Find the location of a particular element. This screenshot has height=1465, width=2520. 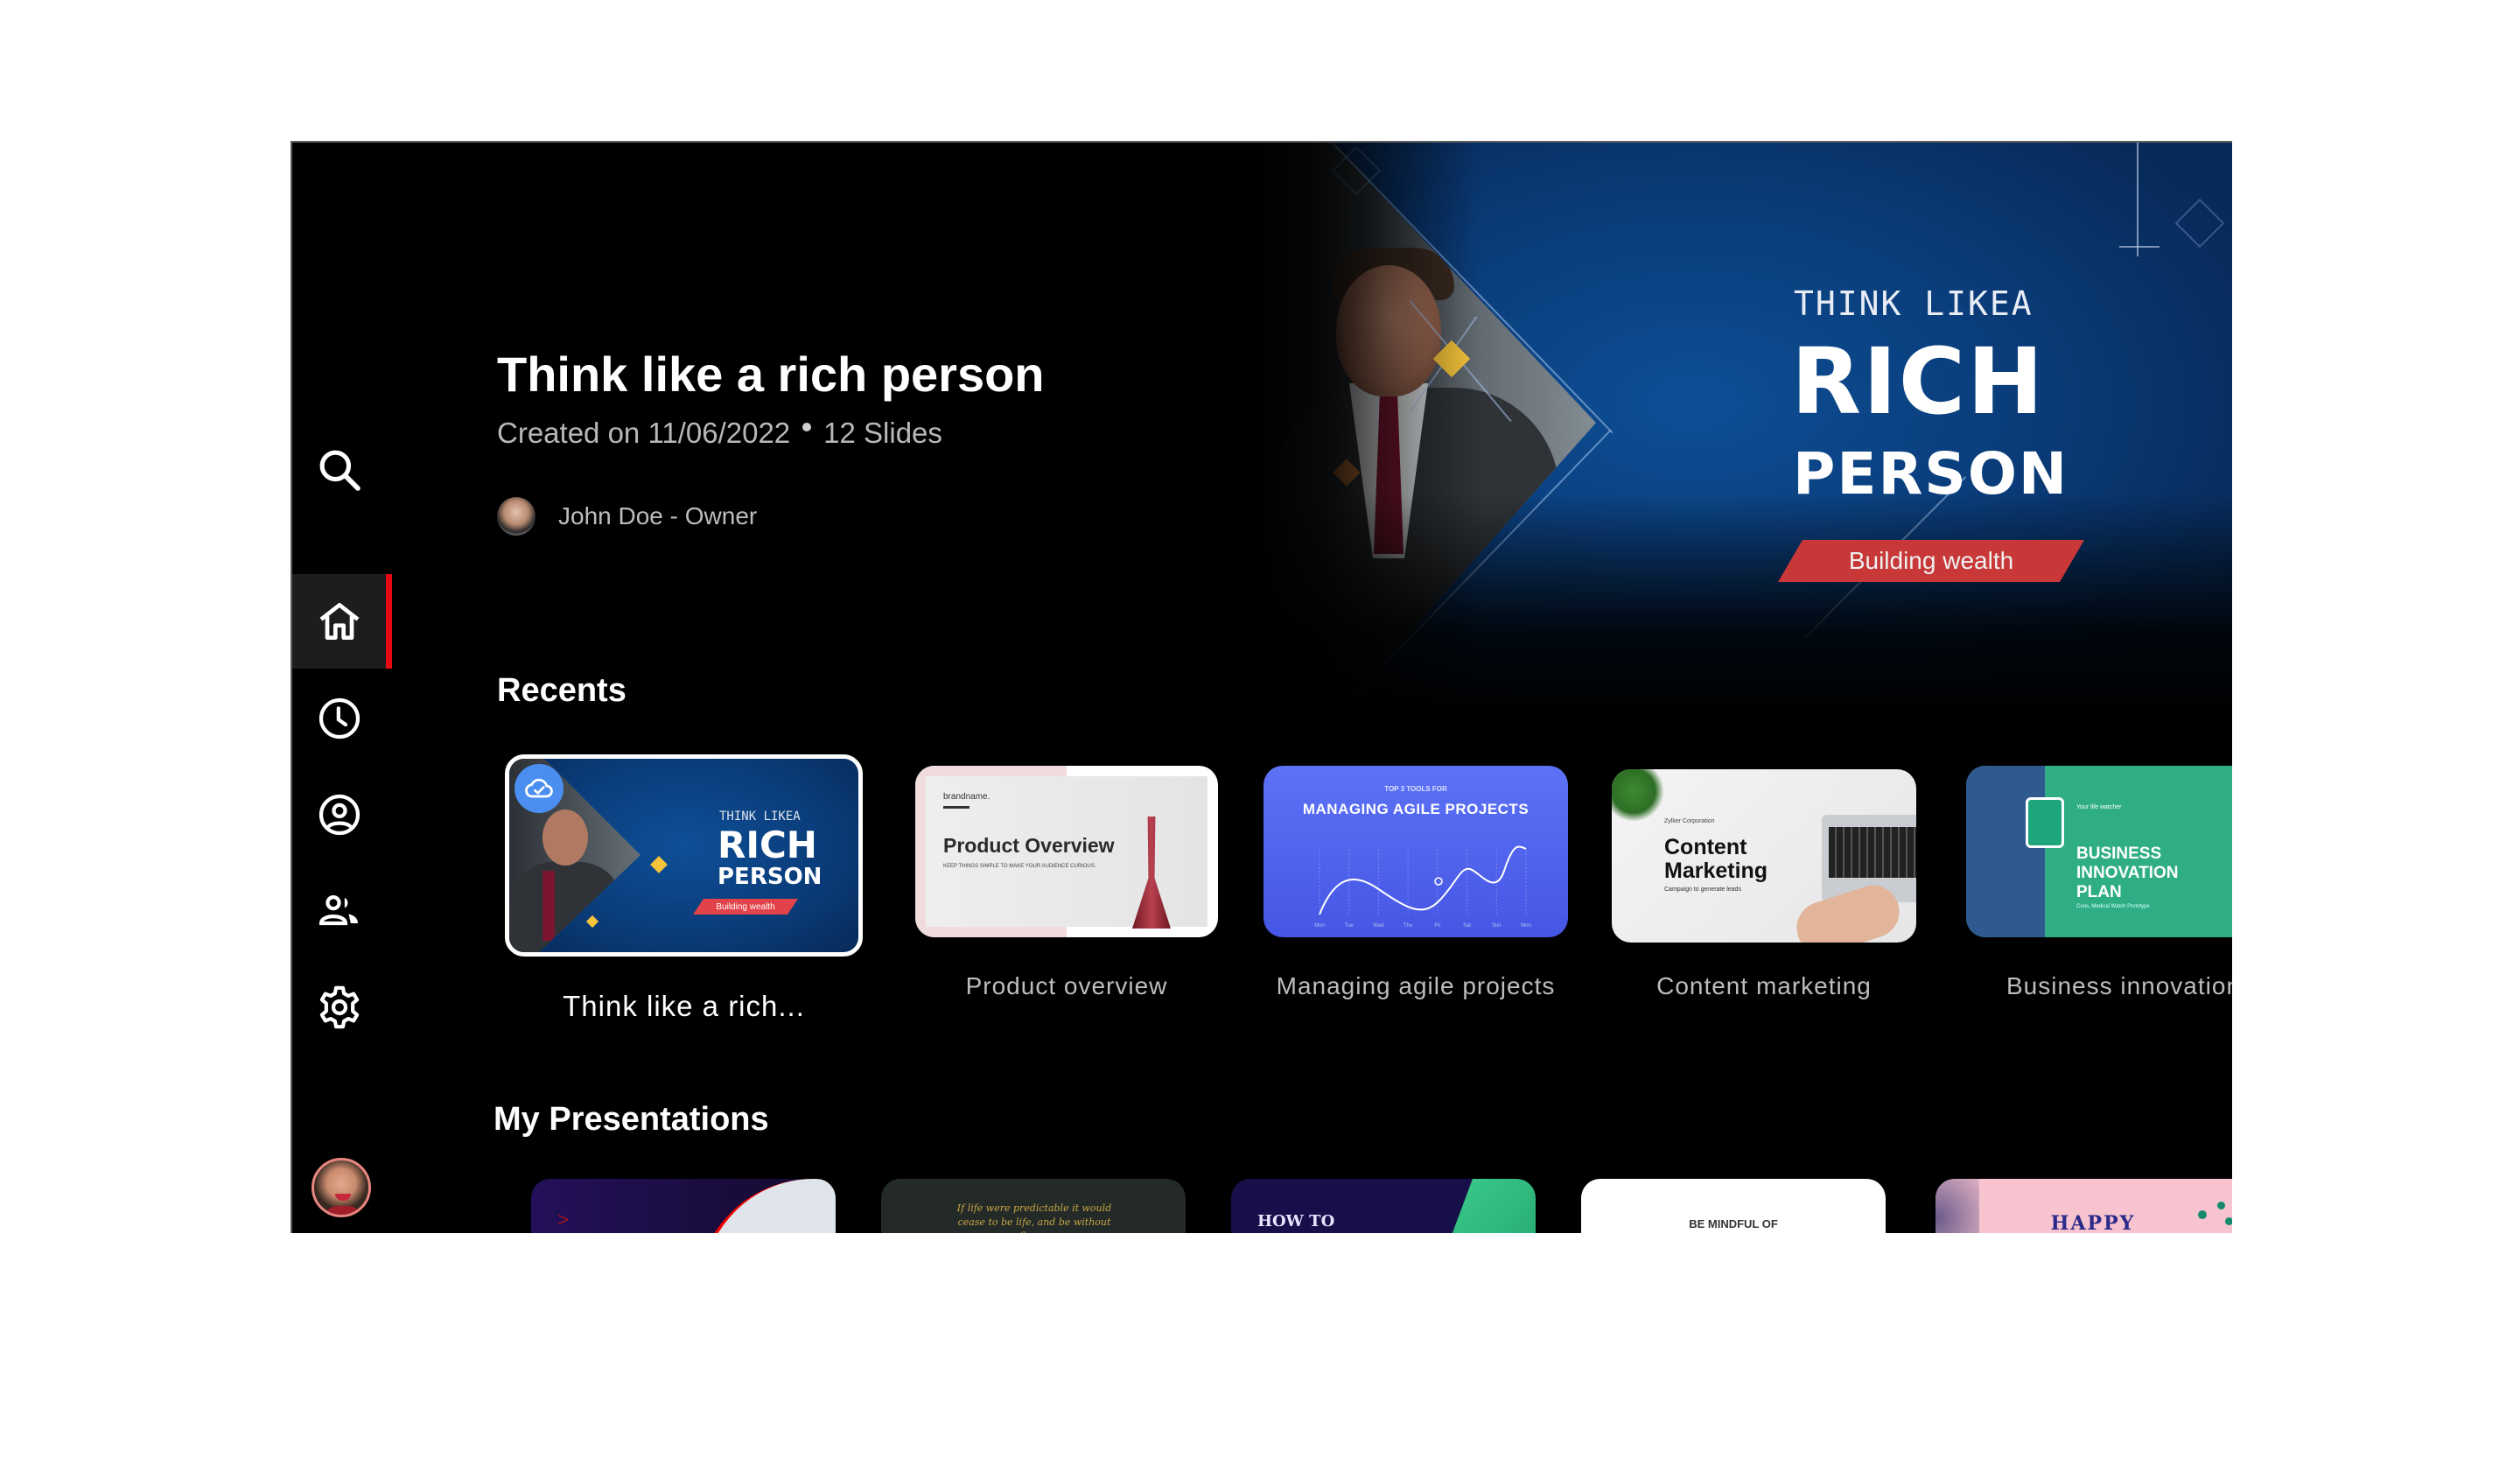

gear-icon is located at coordinates (339, 1007).